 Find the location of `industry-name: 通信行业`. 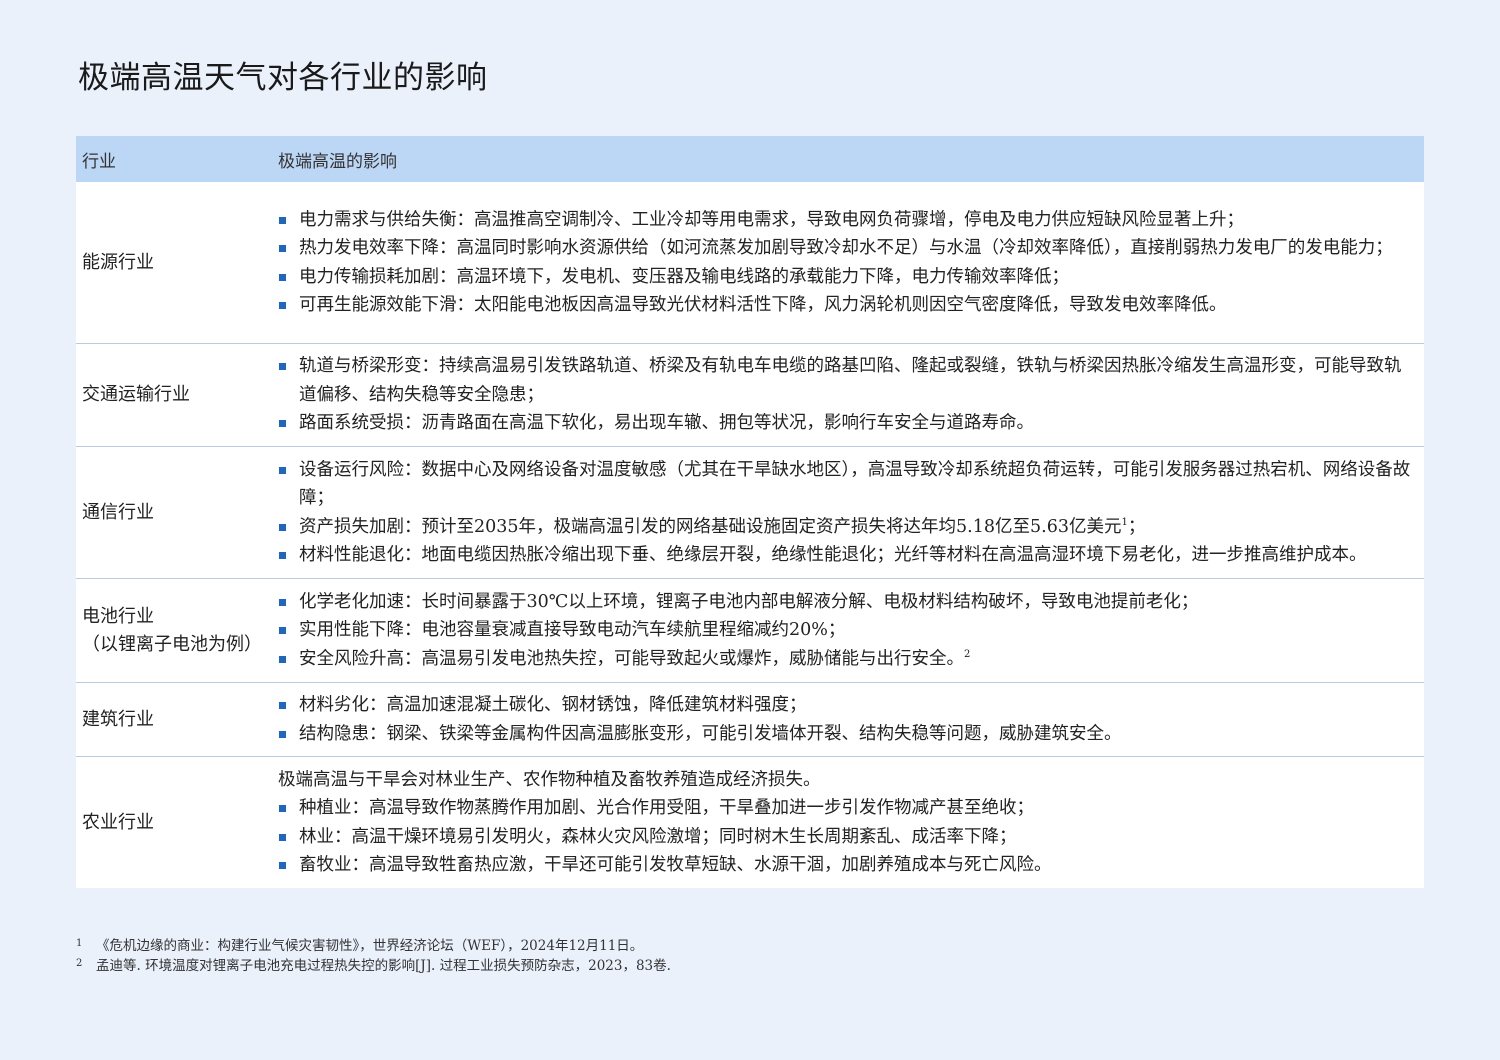

industry-name: 通信行业 is located at coordinates (118, 512).